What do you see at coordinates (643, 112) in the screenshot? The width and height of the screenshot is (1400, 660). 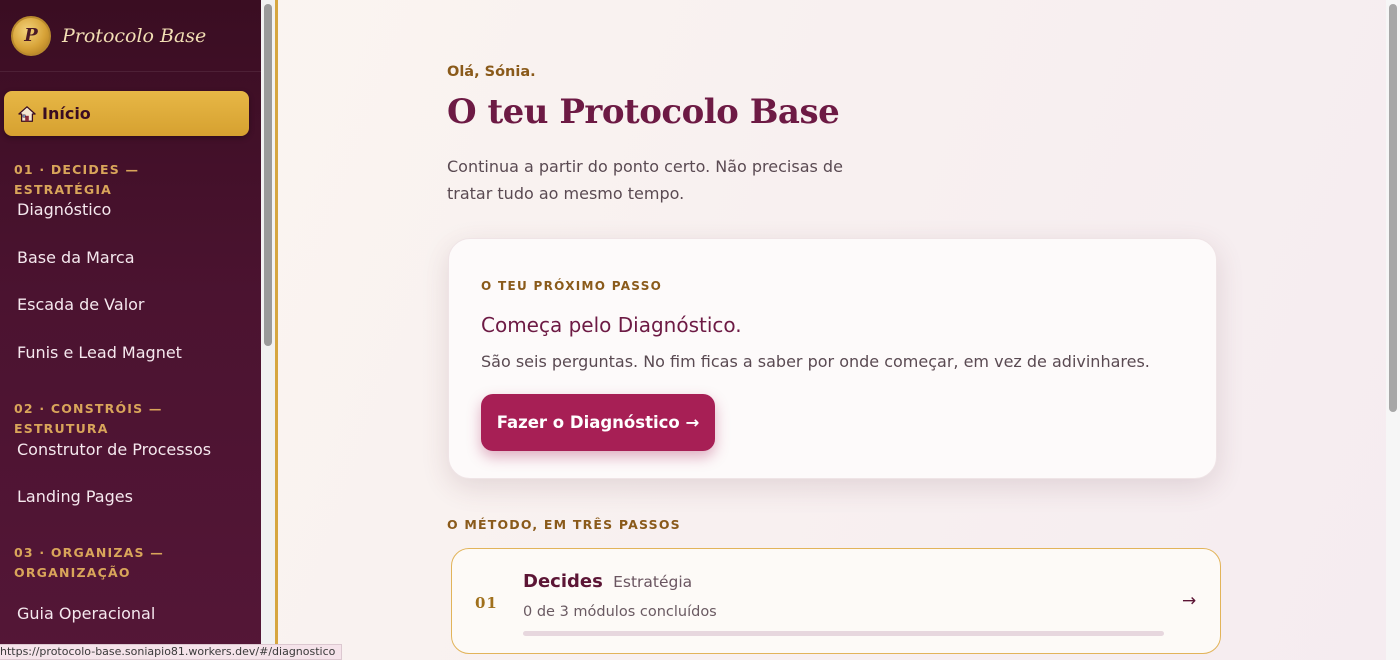 I see `page-title: O teu Protocolo Base` at bounding box center [643, 112].